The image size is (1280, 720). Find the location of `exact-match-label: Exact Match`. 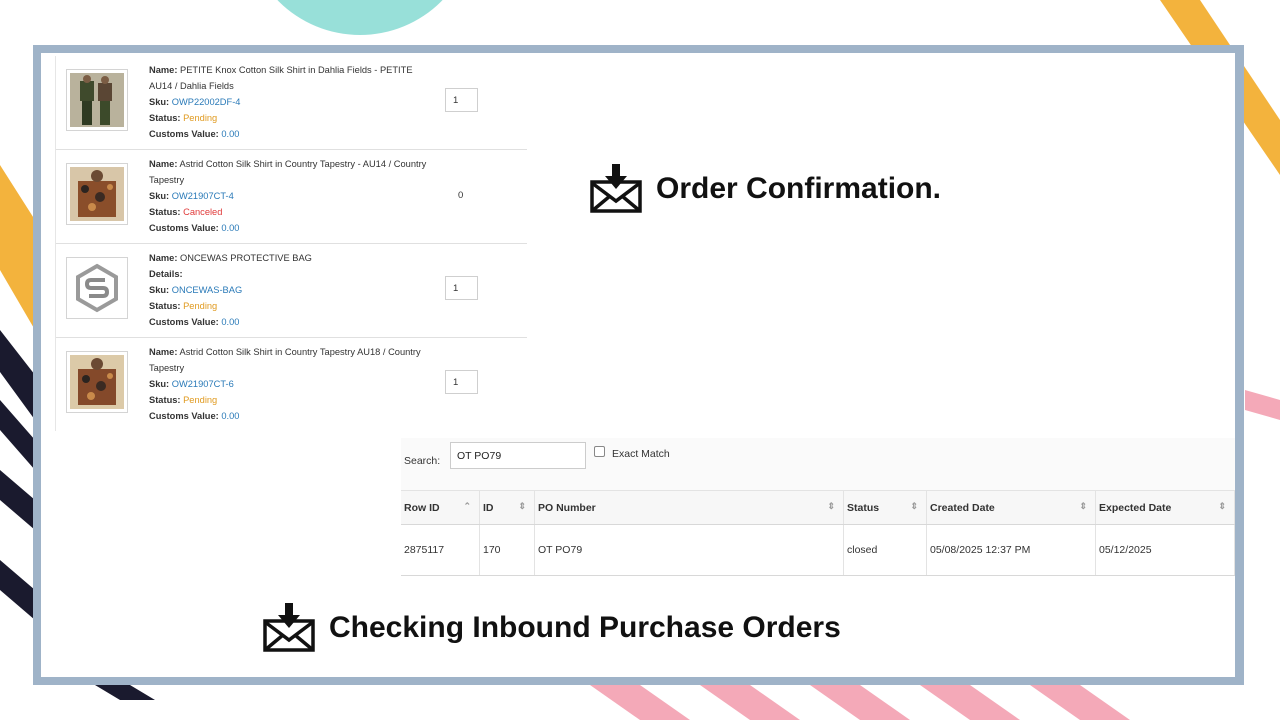

exact-match-label: Exact Match is located at coordinates (641, 454).